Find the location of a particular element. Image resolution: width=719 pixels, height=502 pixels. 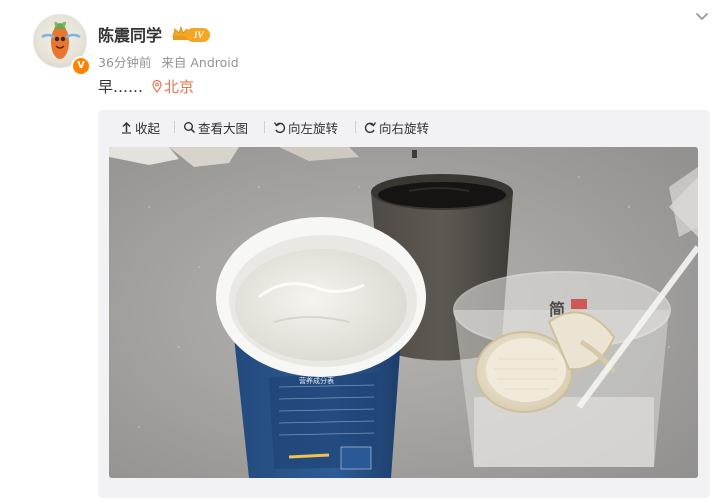

rotate-left-button: 向左旋转 is located at coordinates (305, 127).